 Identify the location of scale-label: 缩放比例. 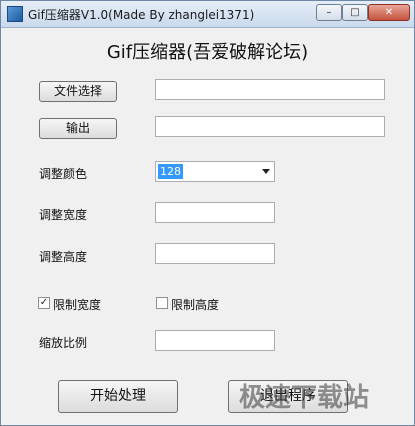
(63, 343).